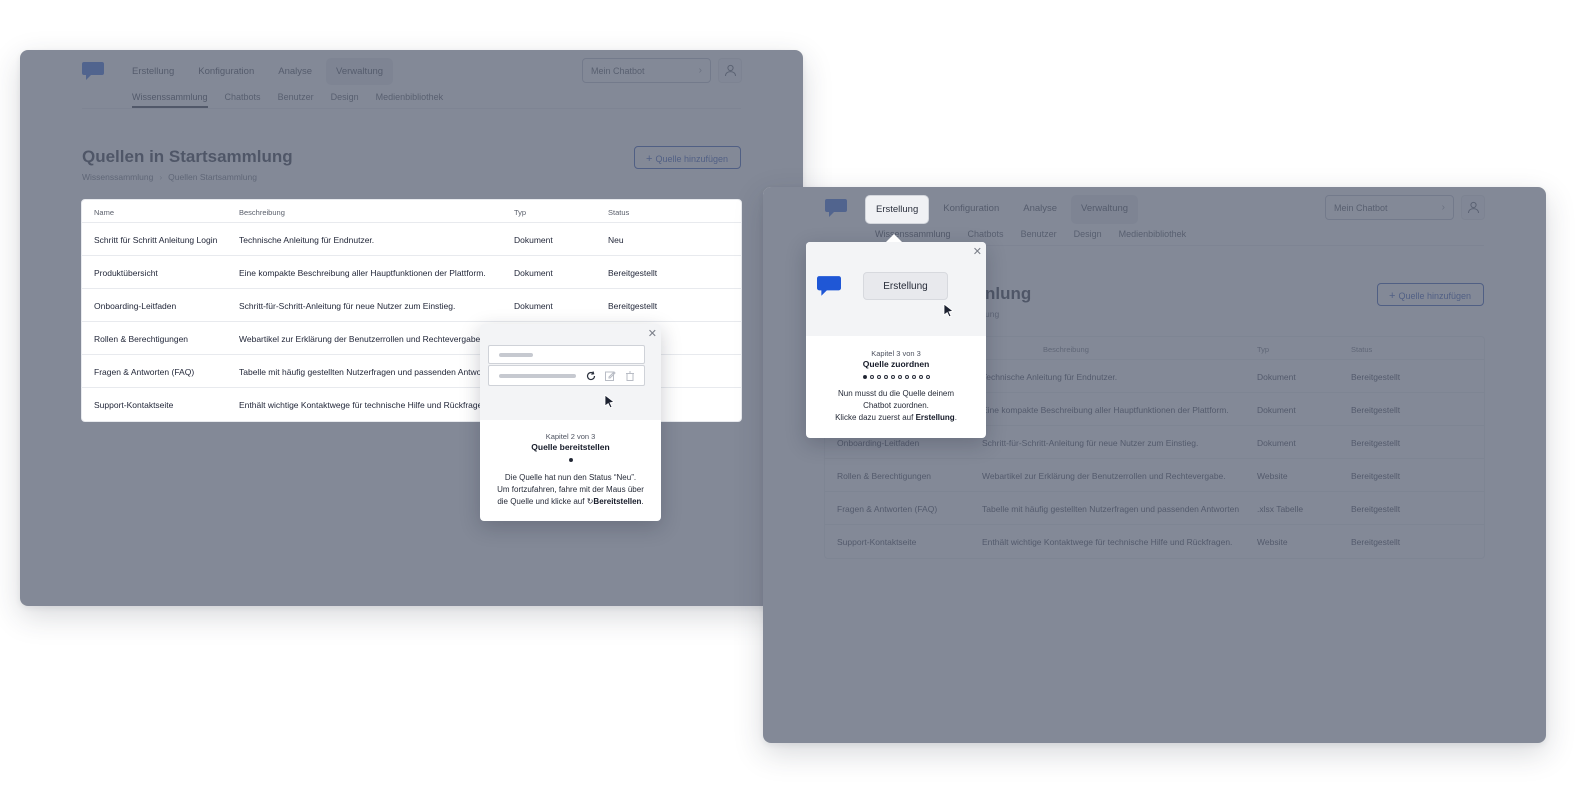 This screenshot has width=1578, height=800. I want to click on popover-chapter: Kapitel 2 von 3, so click(570, 436).